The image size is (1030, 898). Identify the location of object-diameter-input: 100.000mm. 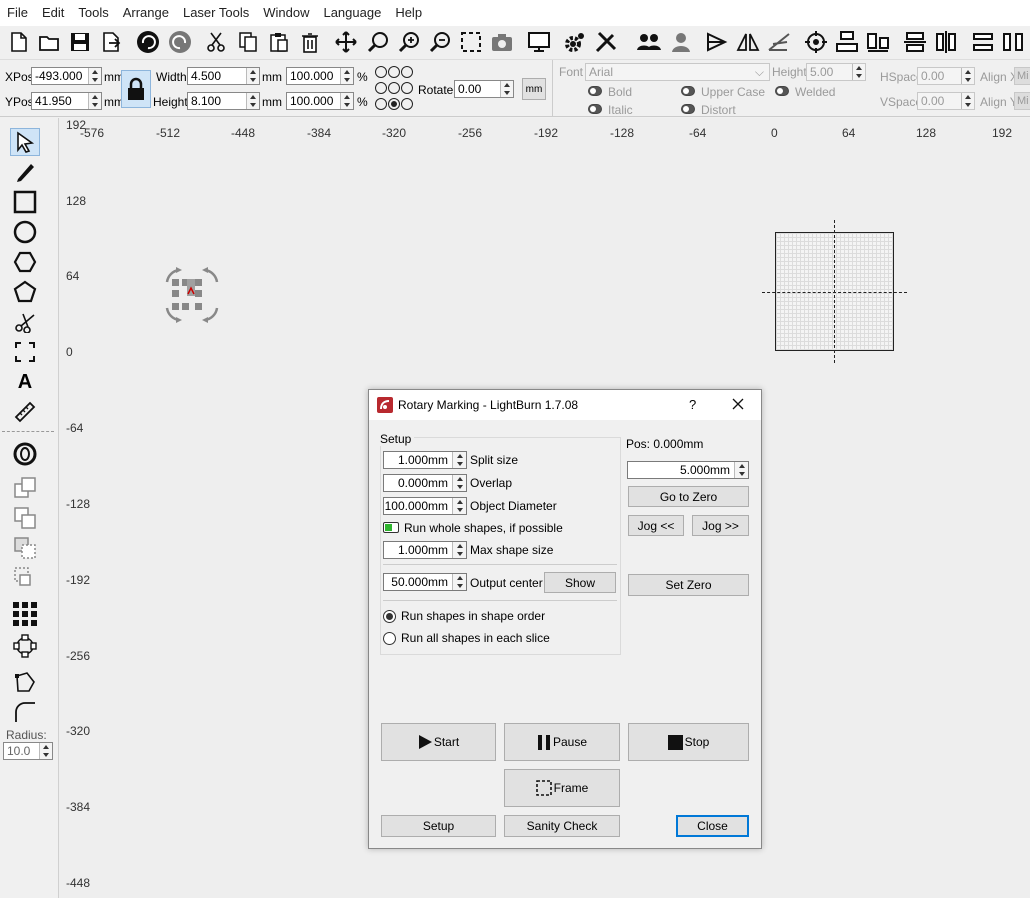
(425, 506).